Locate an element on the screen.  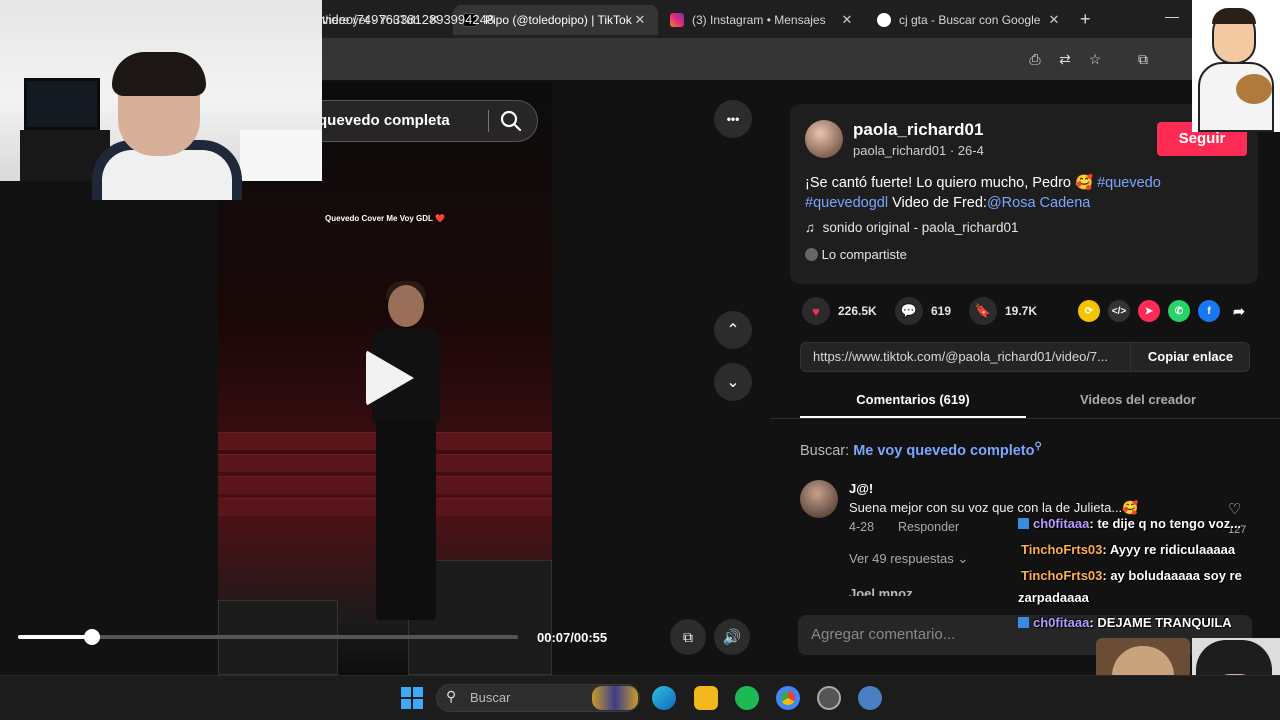
taskbar-search-label: Buscar is located at coordinates (490, 697).